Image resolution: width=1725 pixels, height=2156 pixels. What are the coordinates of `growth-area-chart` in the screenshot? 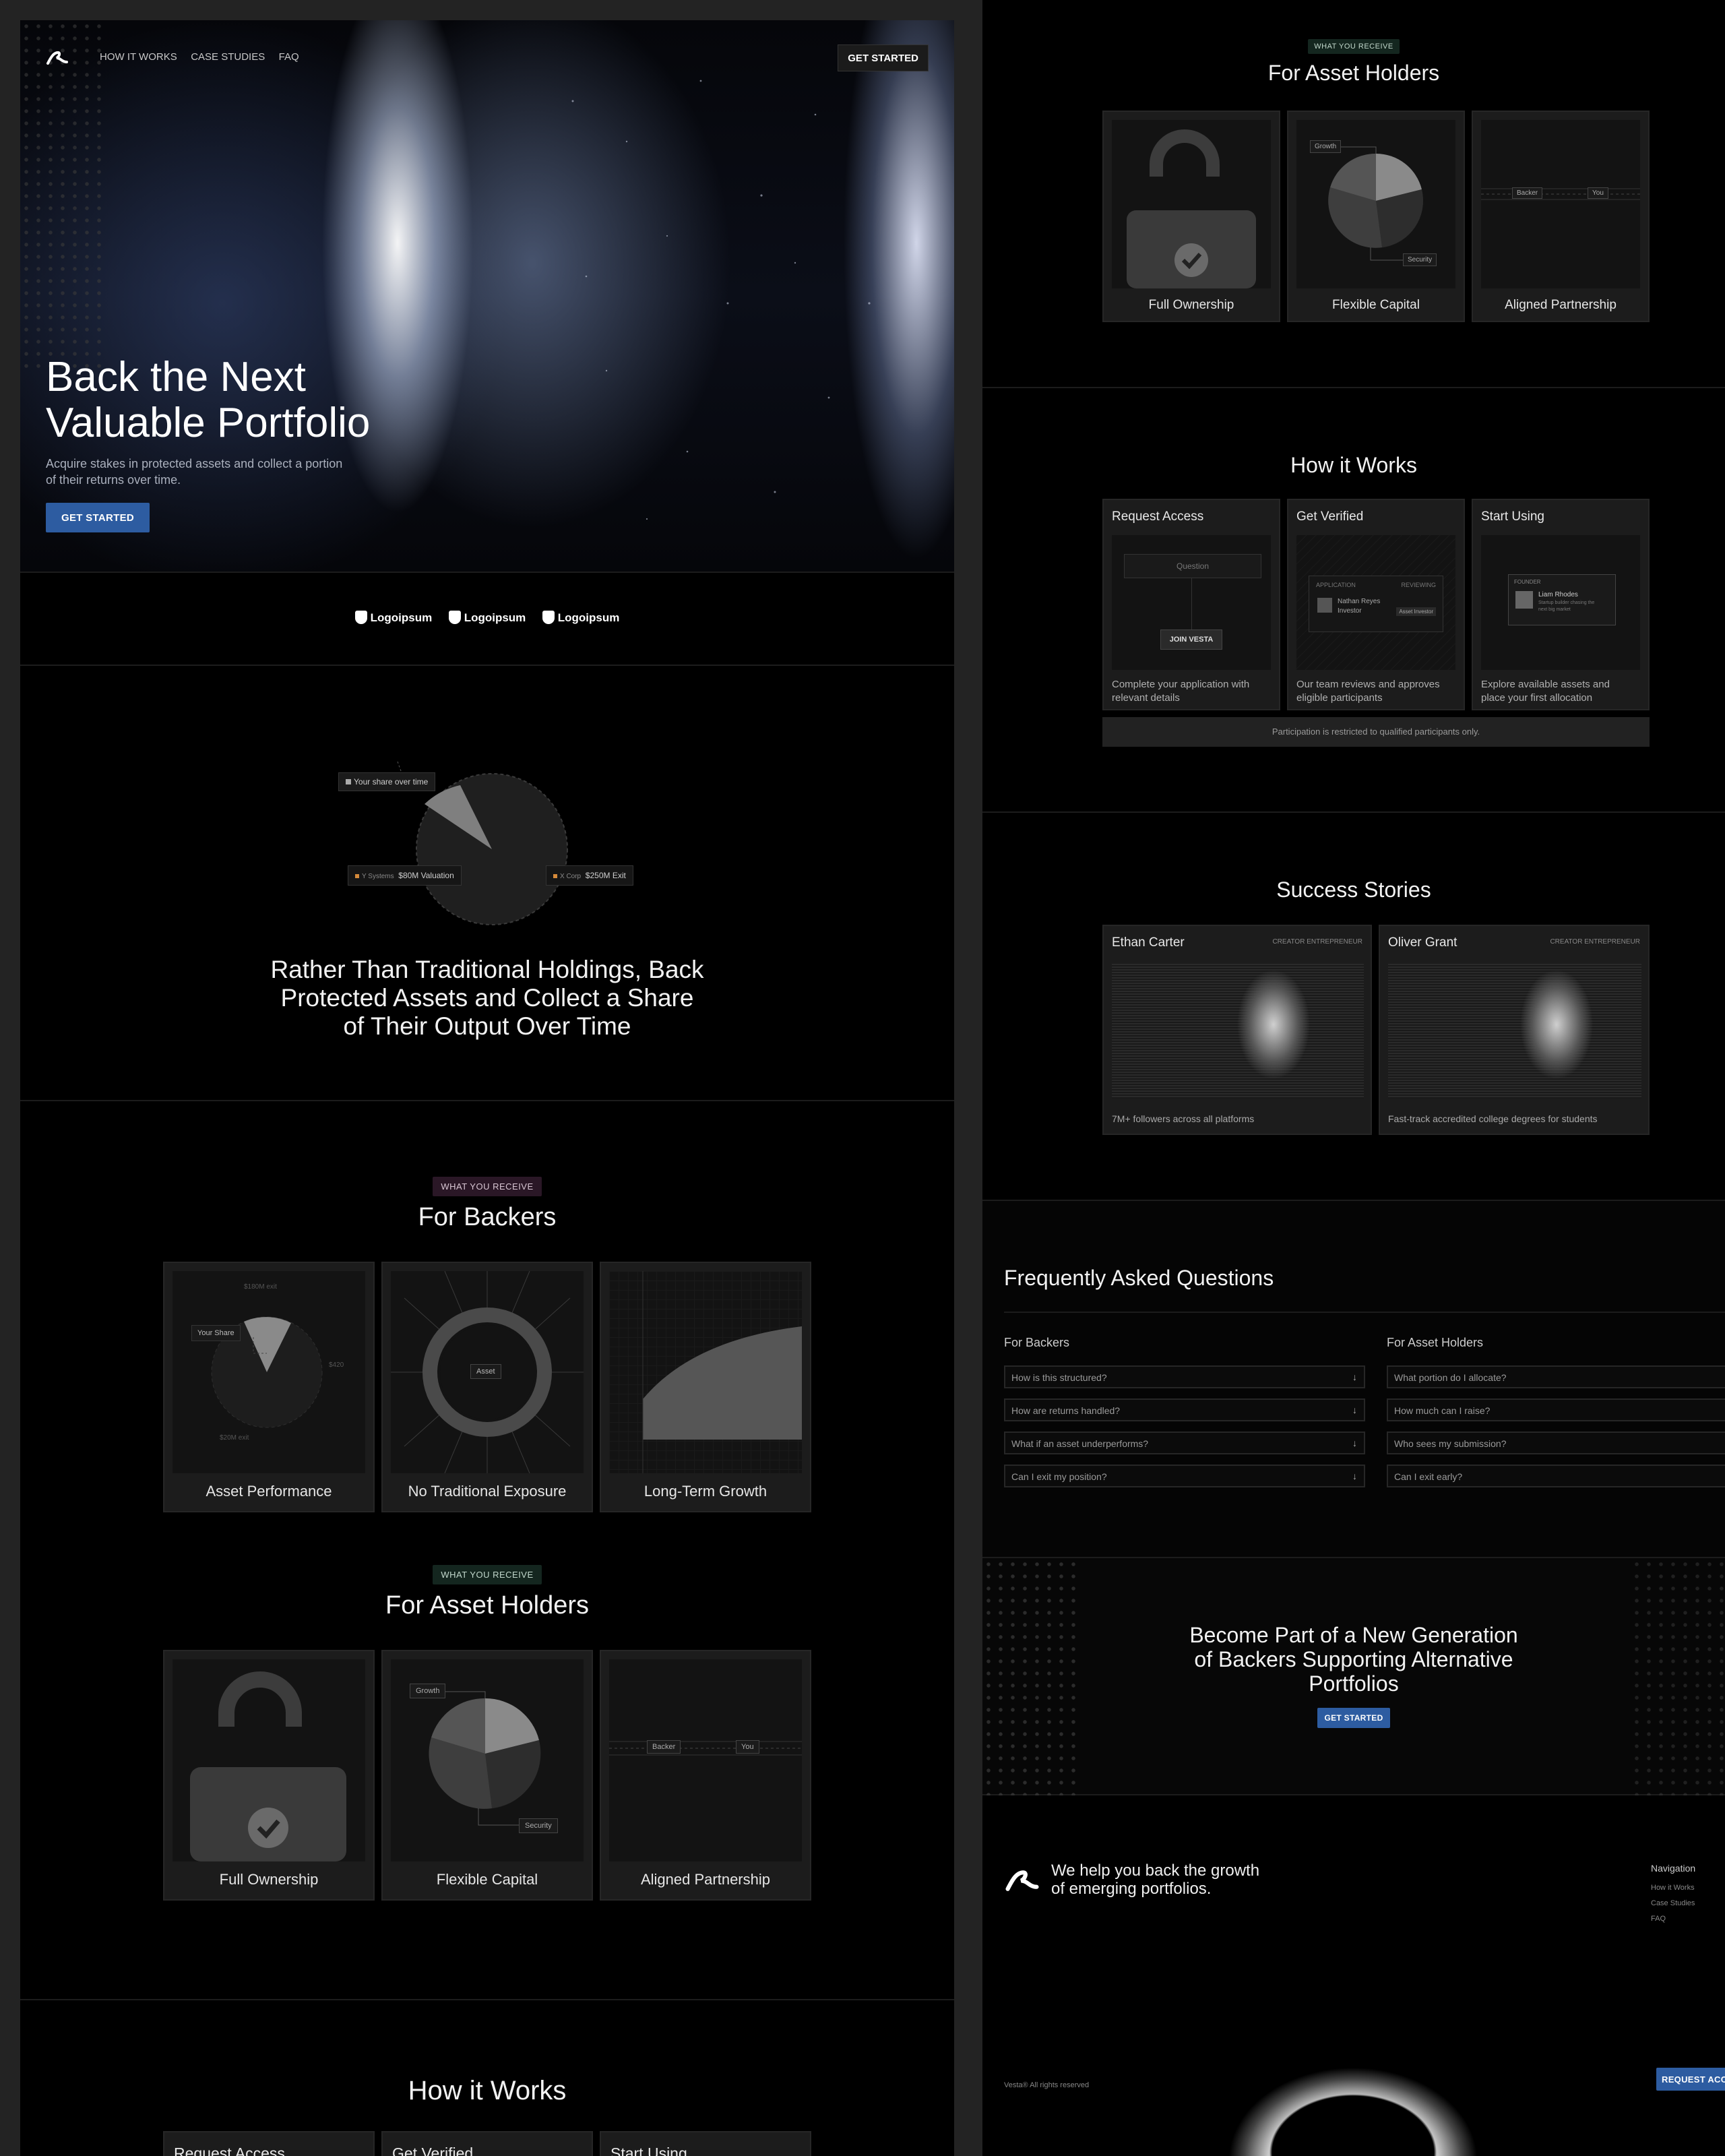 It's located at (722, 1372).